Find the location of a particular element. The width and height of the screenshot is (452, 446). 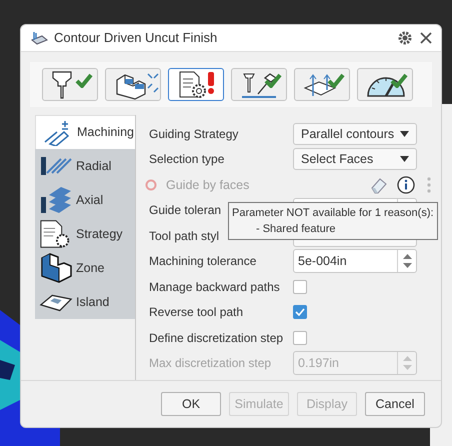

dropdown: Parallel contours is located at coordinates (355, 133).